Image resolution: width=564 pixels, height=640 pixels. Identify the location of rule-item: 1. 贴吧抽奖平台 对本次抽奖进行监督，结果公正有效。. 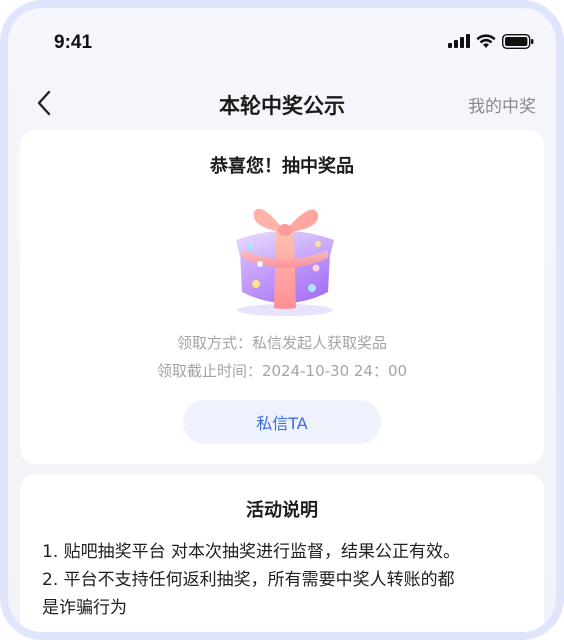
(251, 552).